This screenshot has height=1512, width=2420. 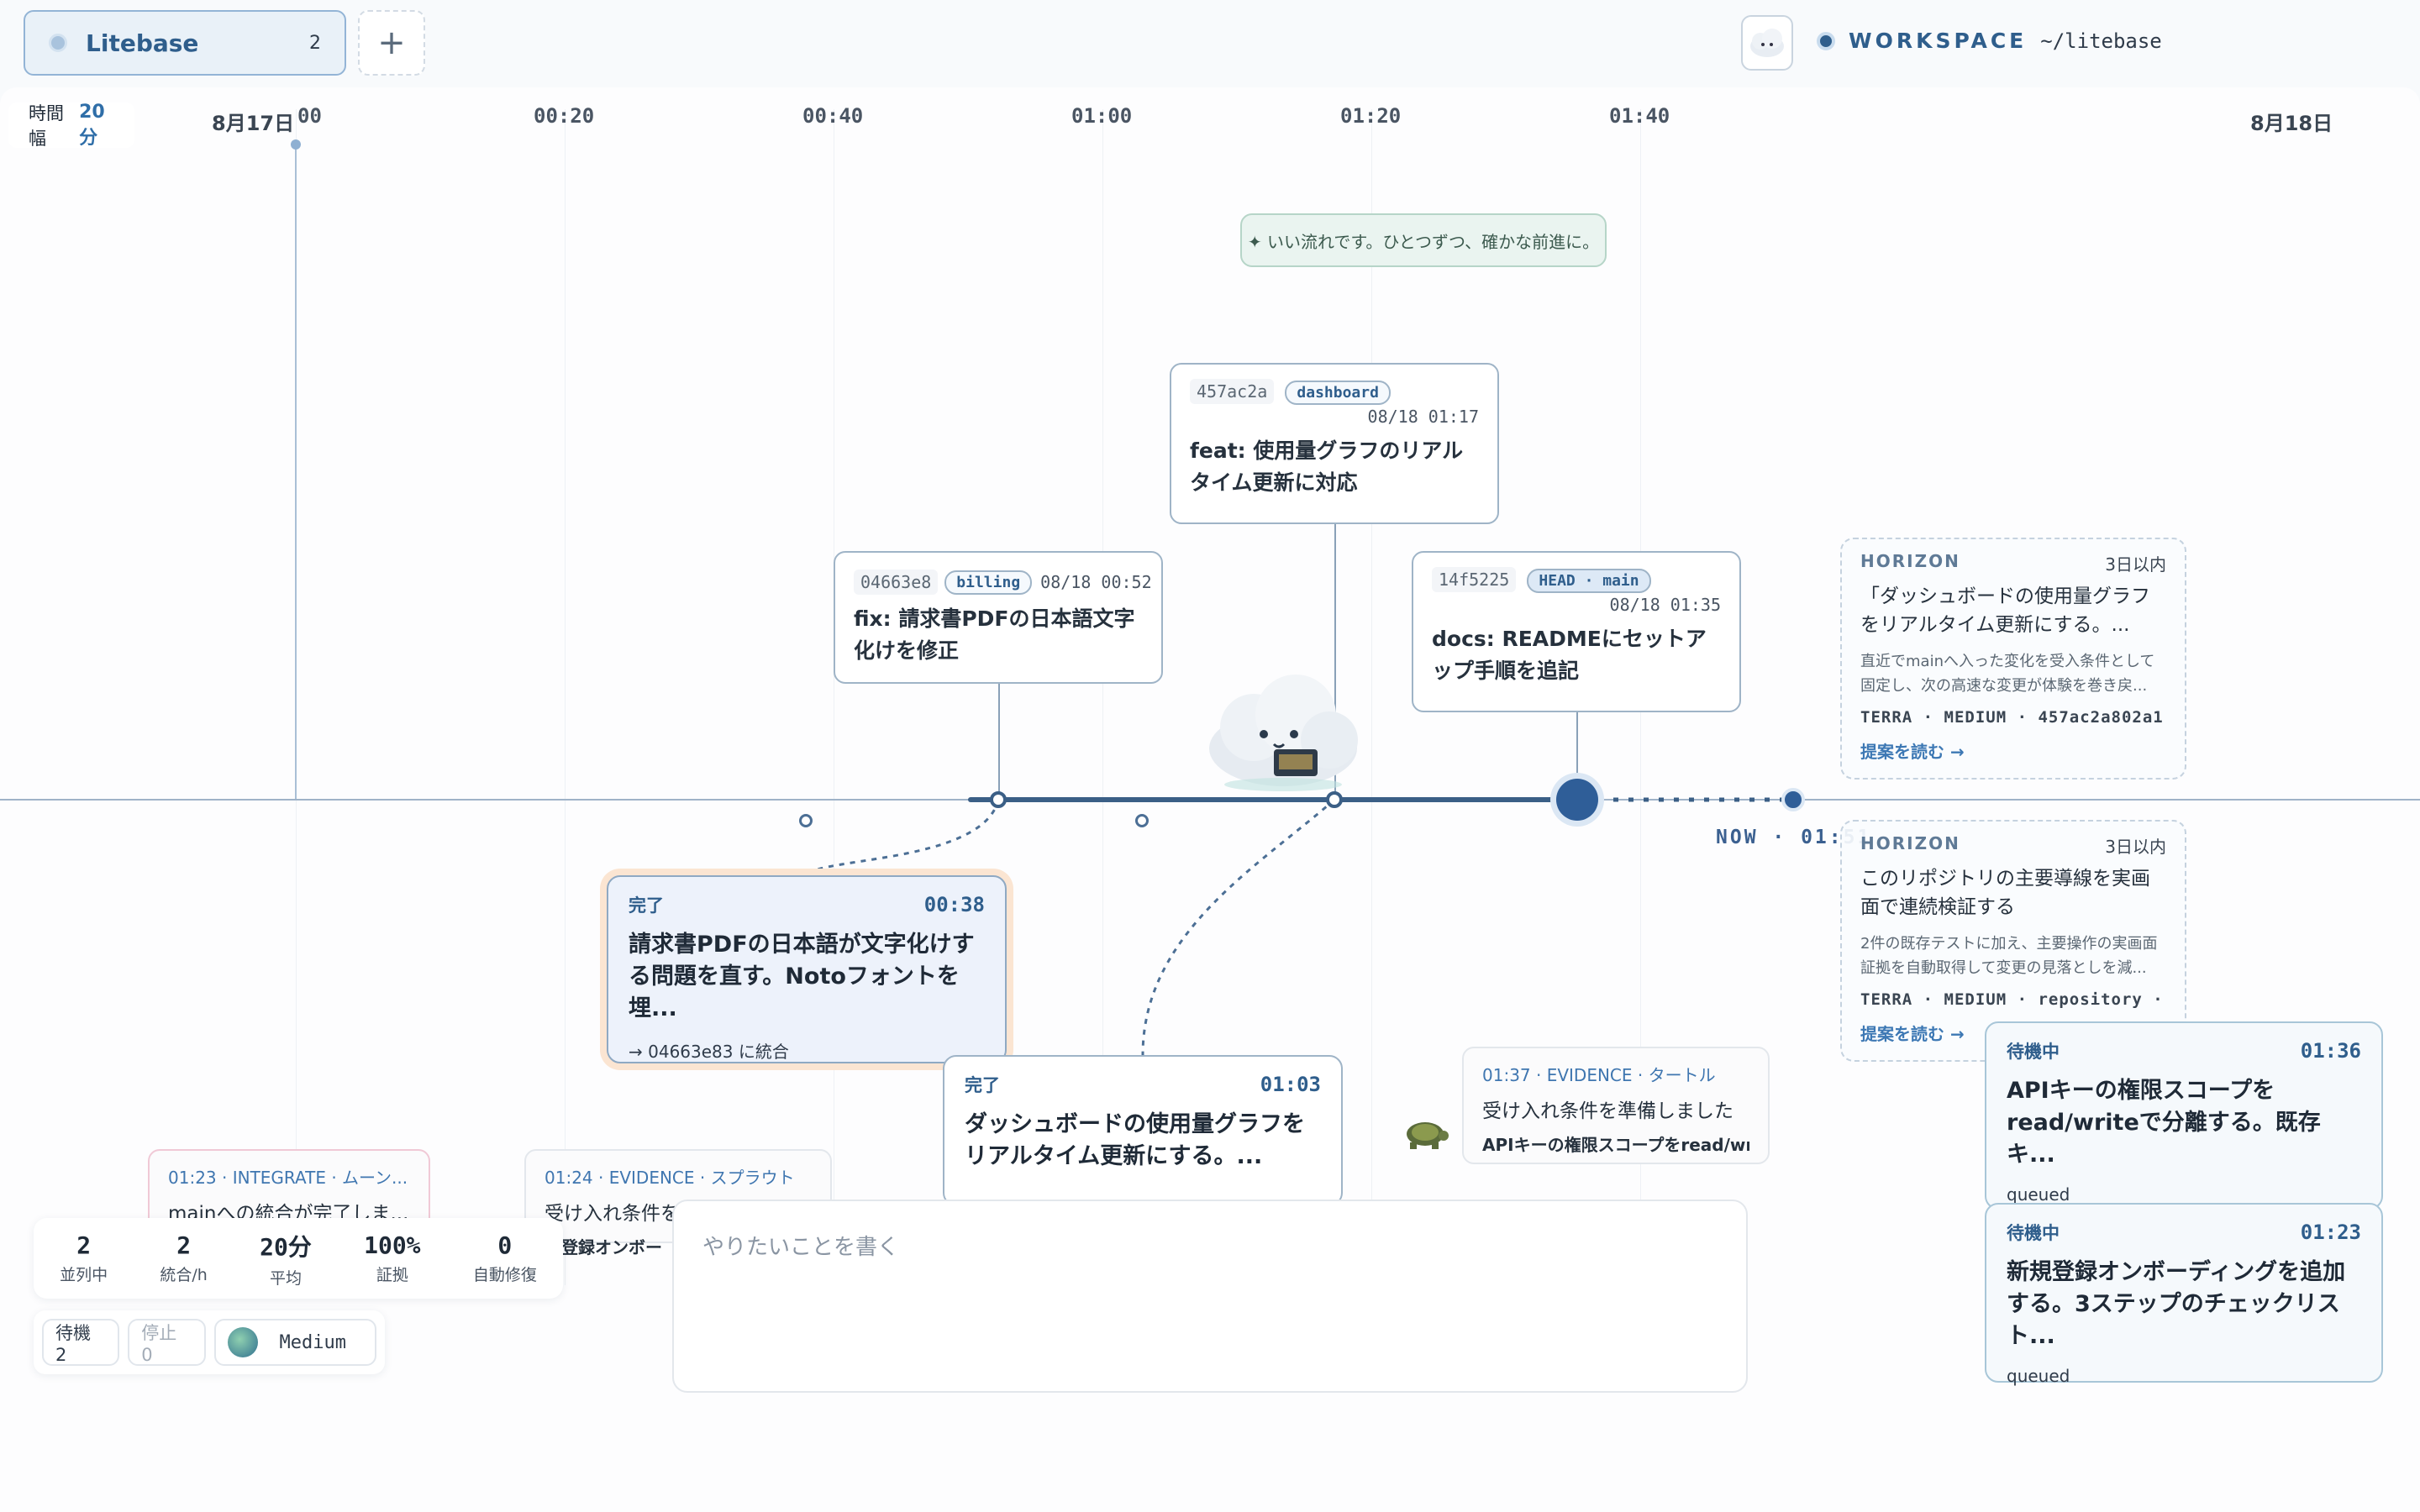 What do you see at coordinates (1327, 466) in the screenshot?
I see `commit-message: feat: 使用量グラフのリアルタイム更新に対応` at bounding box center [1327, 466].